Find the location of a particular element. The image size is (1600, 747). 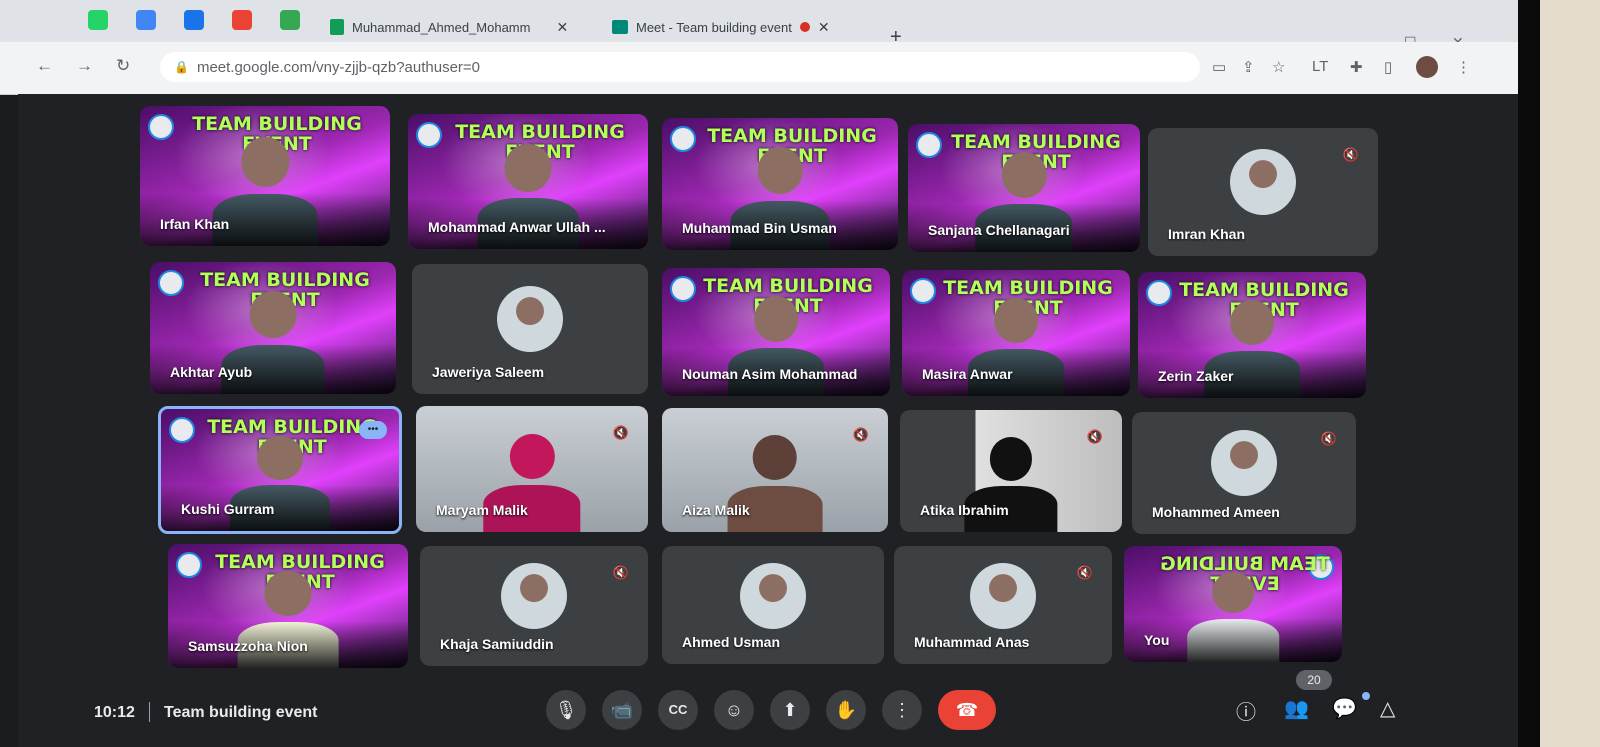

profile-avatar is located at coordinates (1427, 67).